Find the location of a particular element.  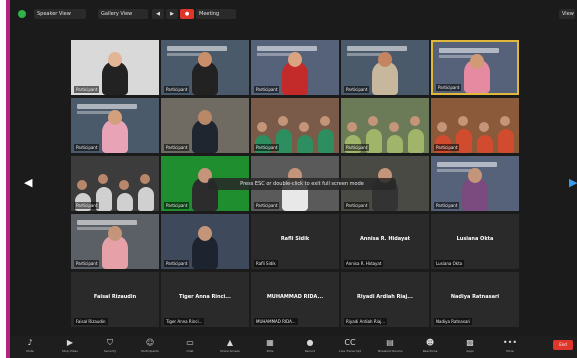

participant-tile: Nadiya Ratnasari Nadiya Ratnasari is located at coordinates (475, 299).